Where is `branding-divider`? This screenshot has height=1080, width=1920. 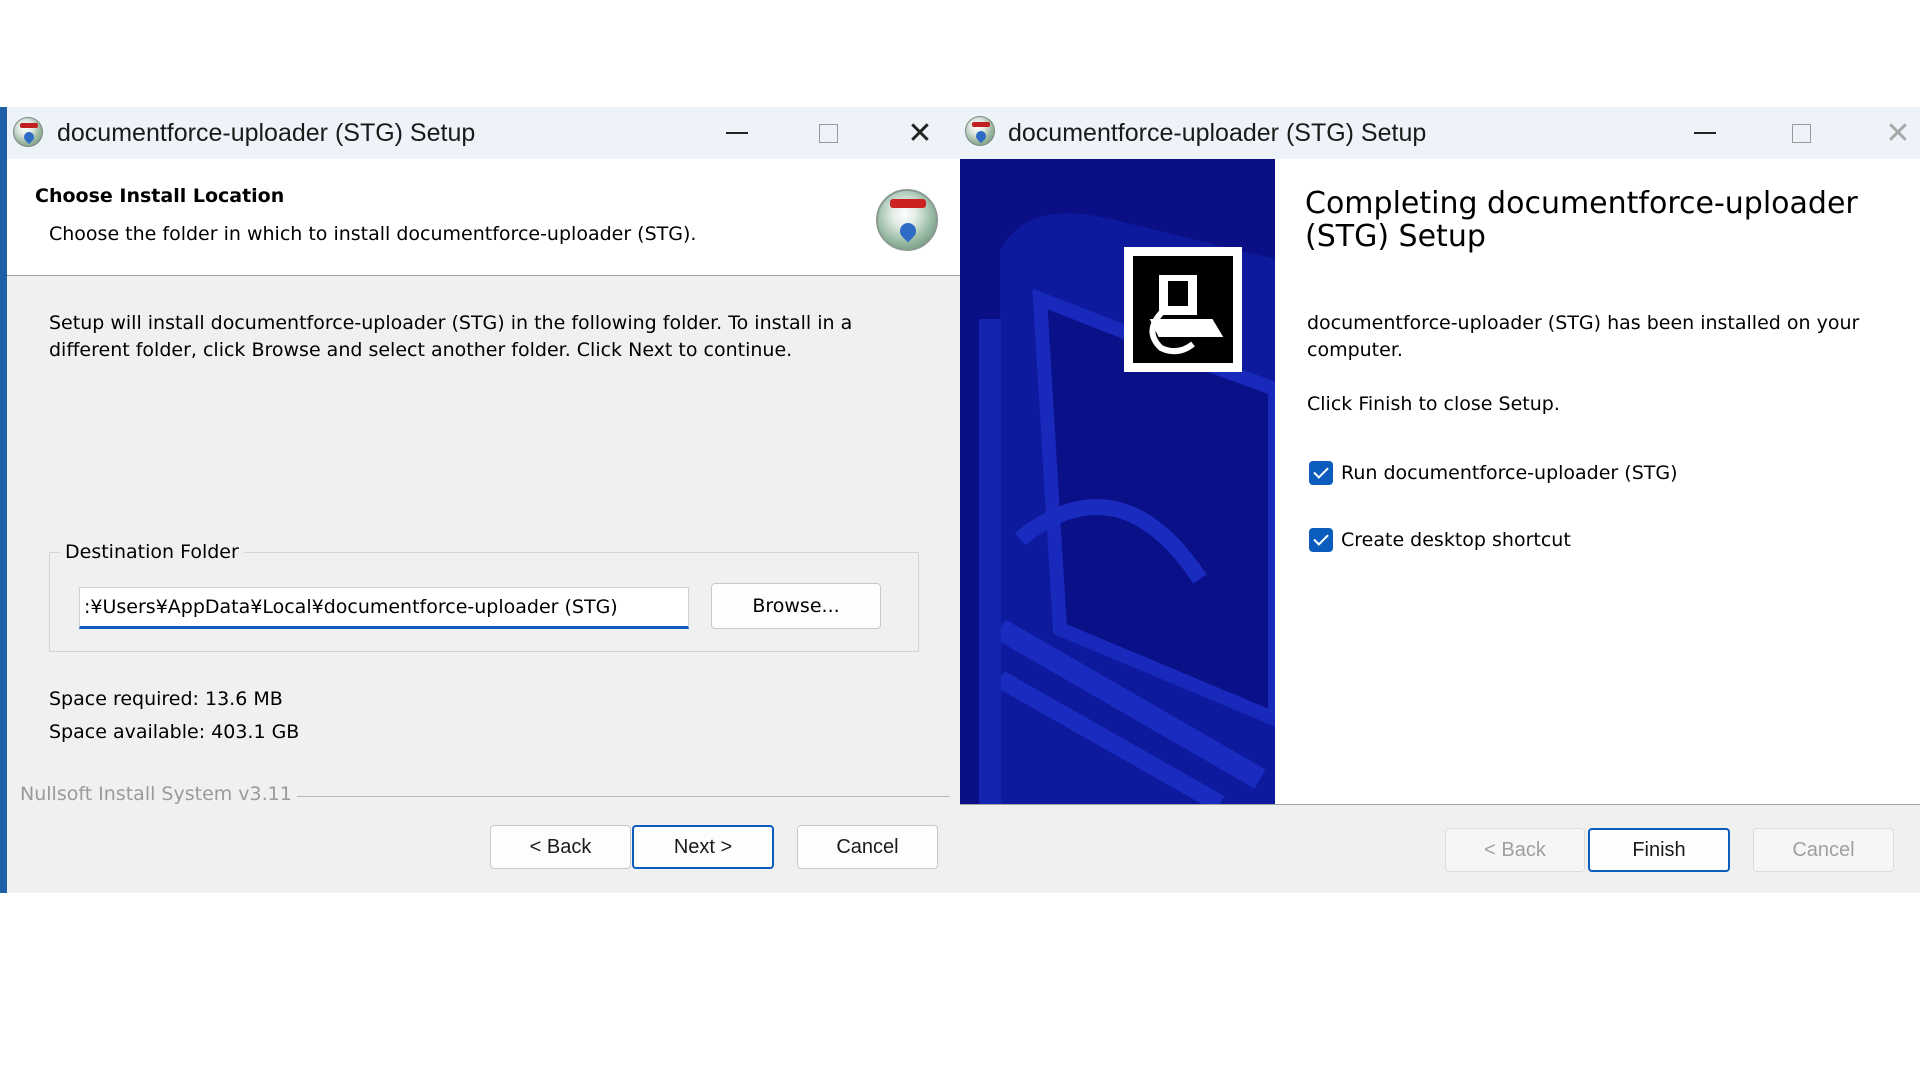 branding-divider is located at coordinates (623, 796).